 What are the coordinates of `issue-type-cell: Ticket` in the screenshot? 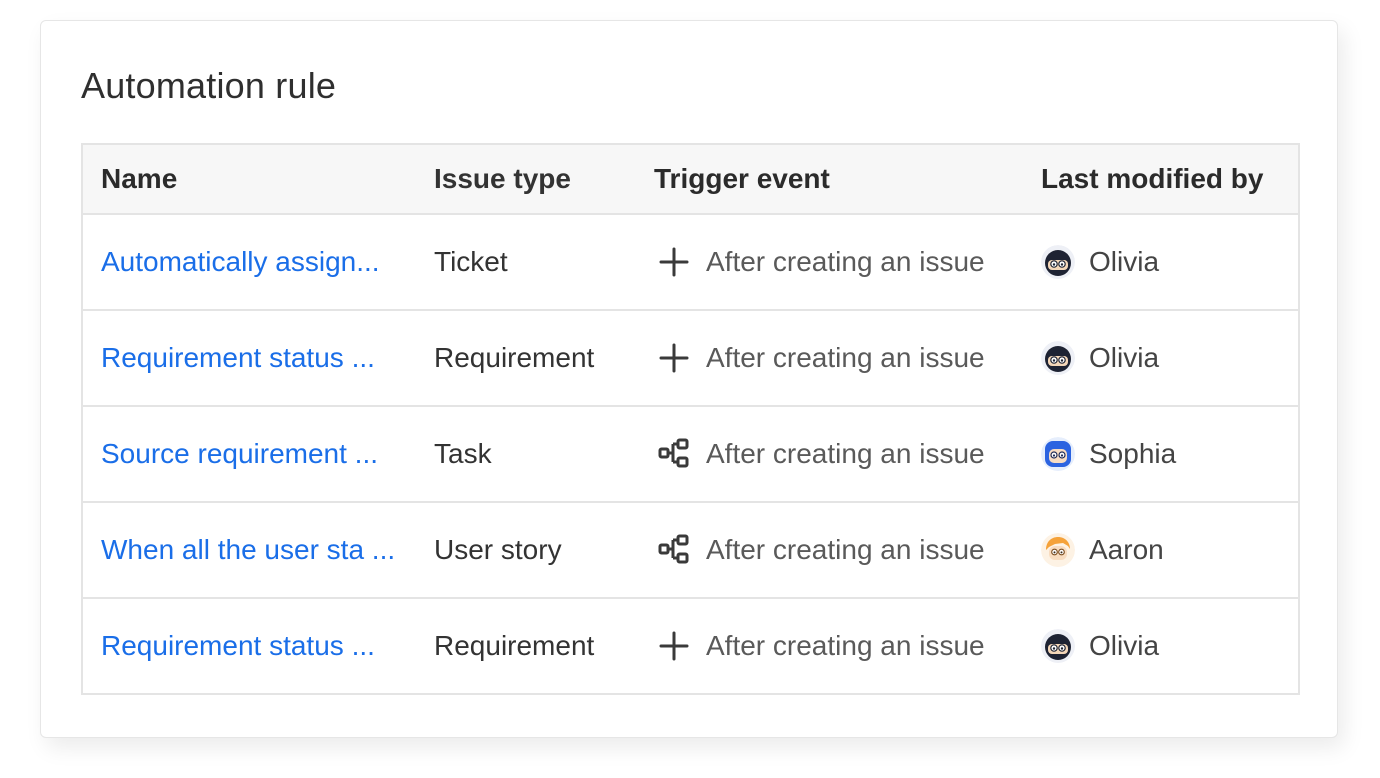 It's located at (471, 261).